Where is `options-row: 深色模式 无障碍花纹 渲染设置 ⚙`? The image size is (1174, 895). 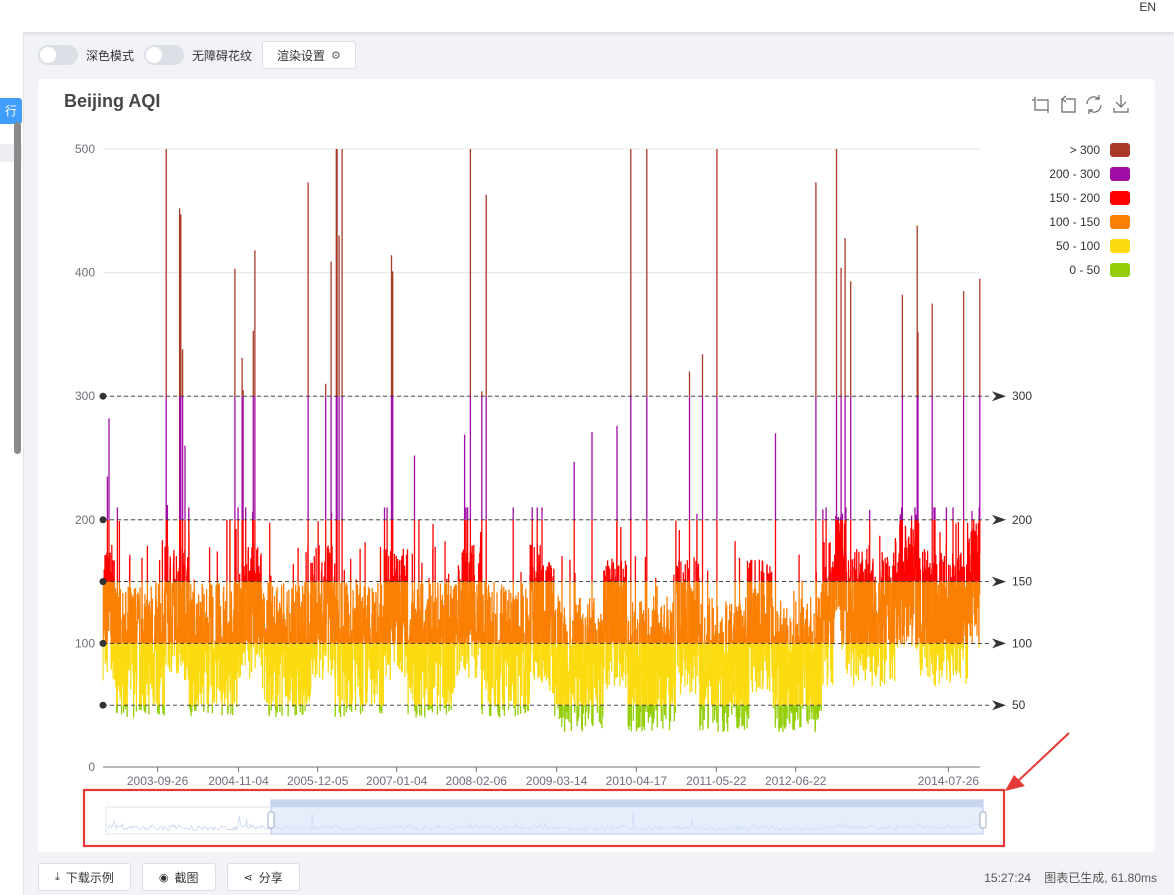 options-row: 深色模式 无障碍花纹 渲染设置 ⚙ is located at coordinates (197, 55).